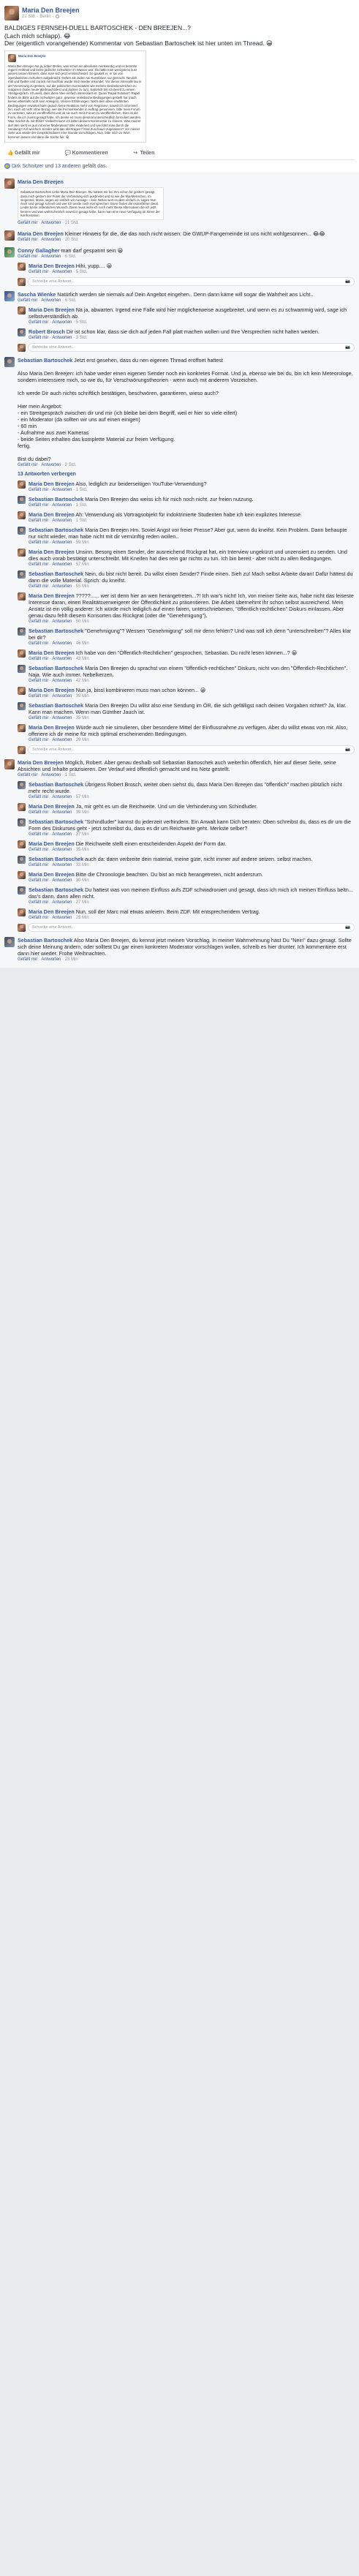 Image resolution: width=359 pixels, height=2576 pixels. What do you see at coordinates (82, 338) in the screenshot?
I see `comment-time: 3 Std.` at bounding box center [82, 338].